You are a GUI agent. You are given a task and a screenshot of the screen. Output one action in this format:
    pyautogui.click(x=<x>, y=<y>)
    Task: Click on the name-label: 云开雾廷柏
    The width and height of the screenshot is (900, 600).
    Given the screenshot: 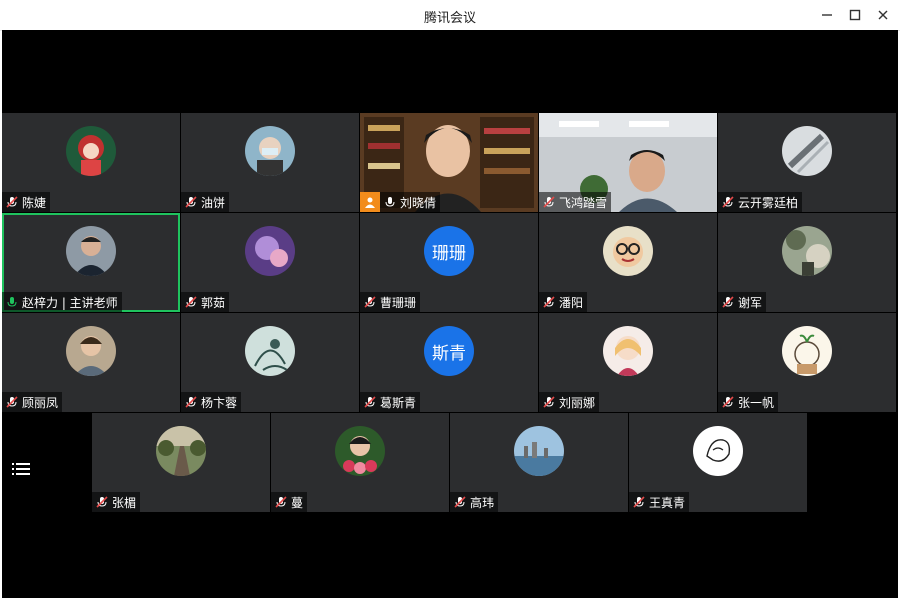 What is the action you would take?
    pyautogui.click(x=760, y=202)
    